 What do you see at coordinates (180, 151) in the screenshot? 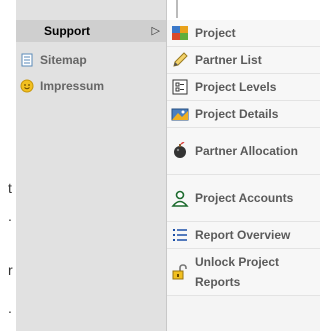
I see `bomb-icon` at bounding box center [180, 151].